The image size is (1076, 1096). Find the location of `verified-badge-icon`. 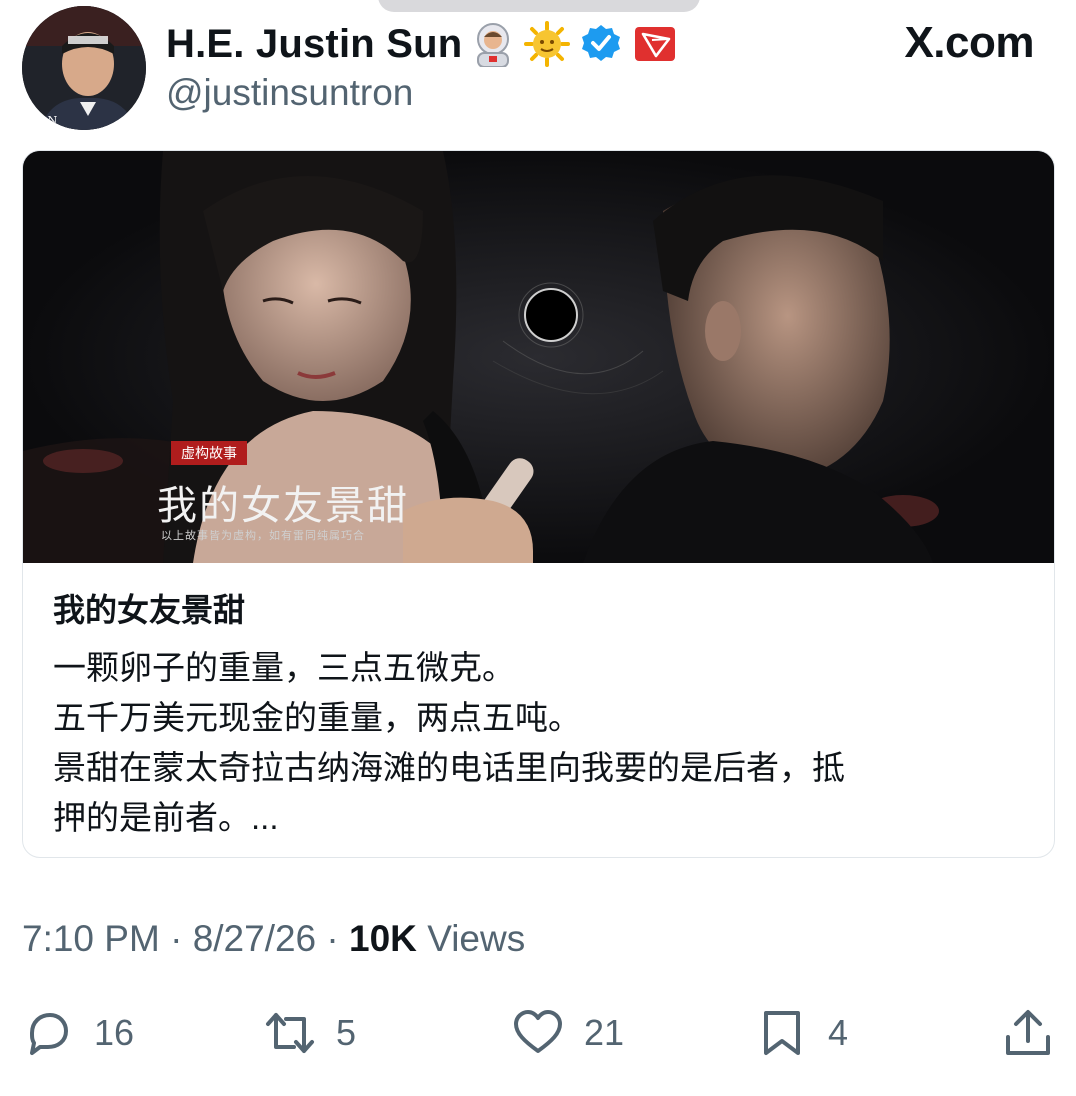

verified-badge-icon is located at coordinates (601, 44).